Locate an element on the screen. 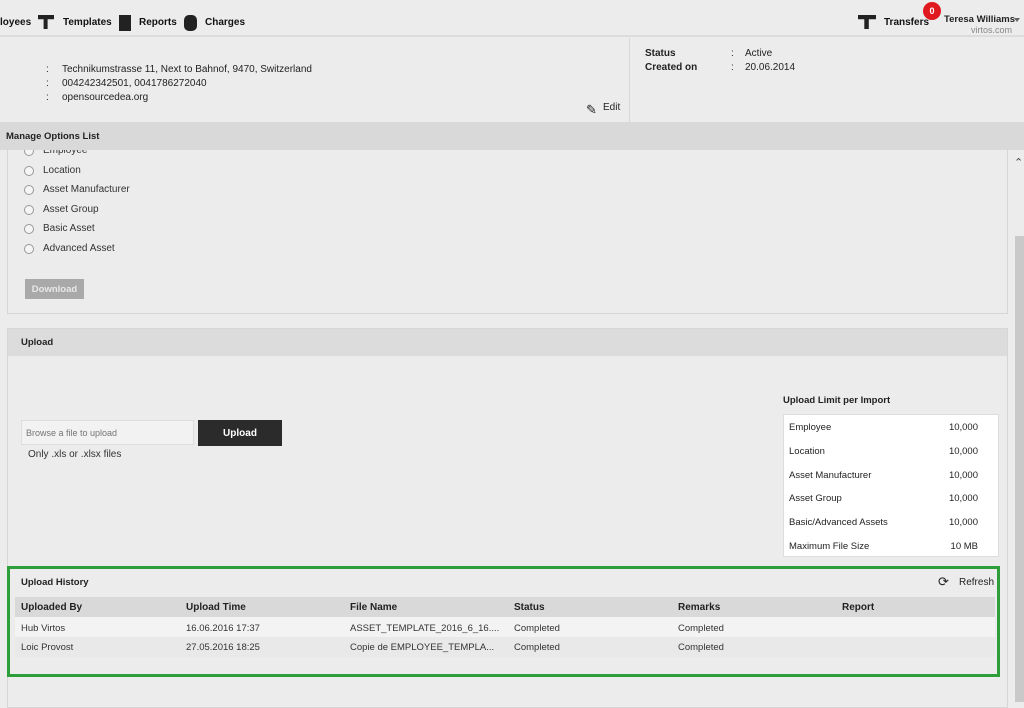 This screenshot has height=708, width=1024. radio-advanced-asset is located at coordinates (29, 249).